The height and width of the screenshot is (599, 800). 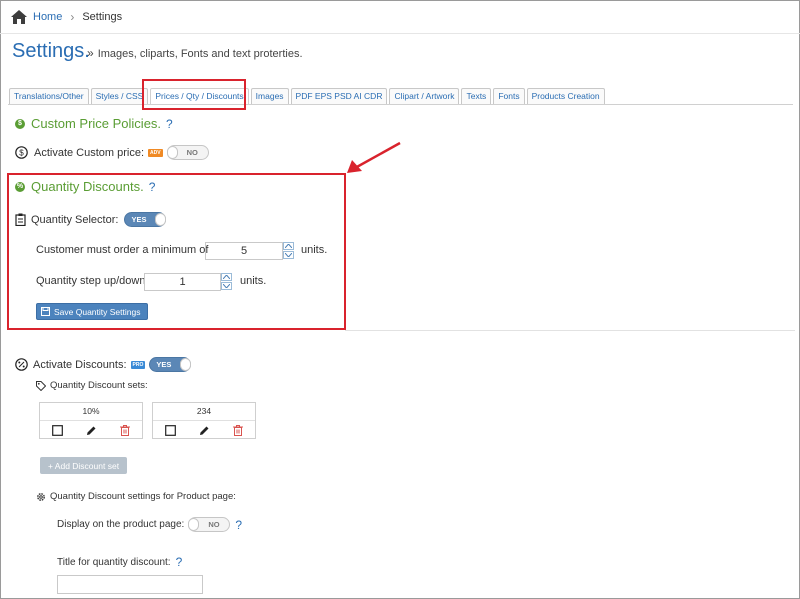 What do you see at coordinates (20, 186) in the screenshot?
I see `percent-circle-icon: %` at bounding box center [20, 186].